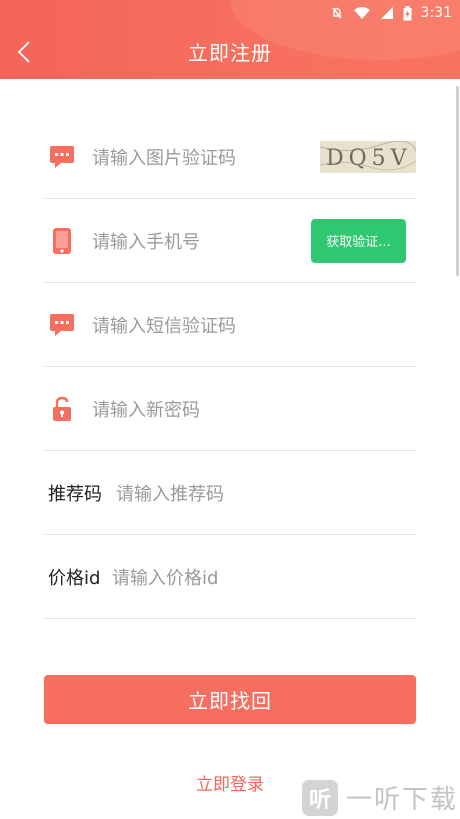  I want to click on wifi-icon, so click(361, 13).